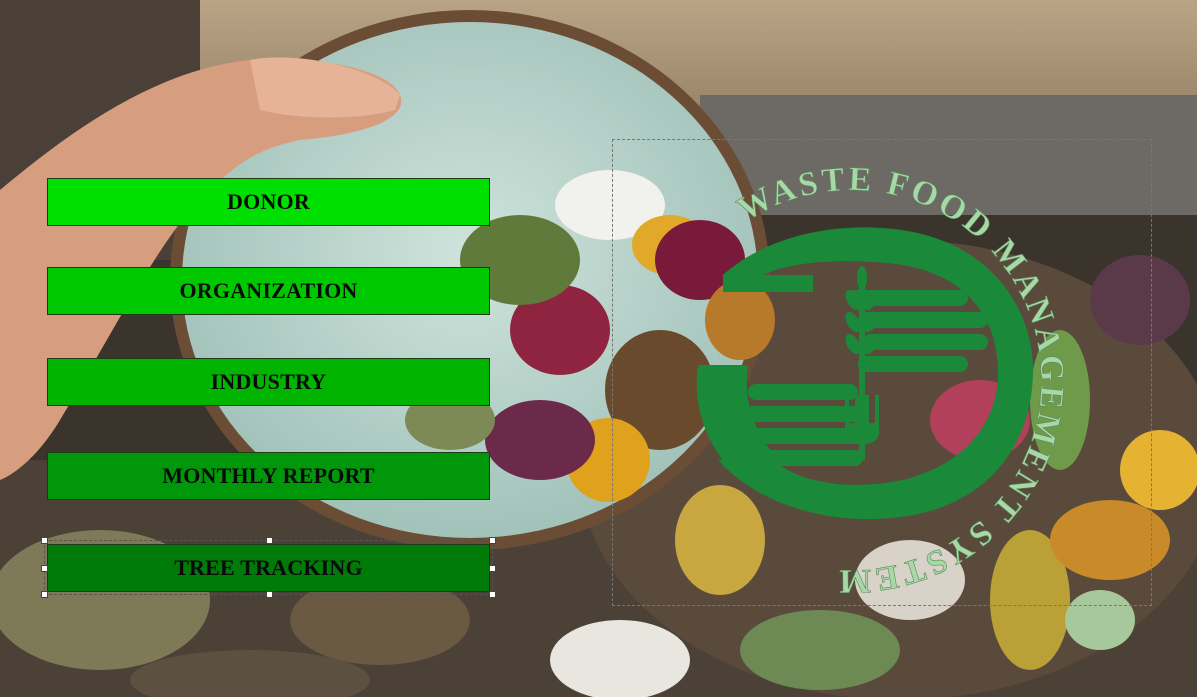 This screenshot has width=1197, height=697. I want to click on organization-button: ORGANIZATION, so click(268, 291).